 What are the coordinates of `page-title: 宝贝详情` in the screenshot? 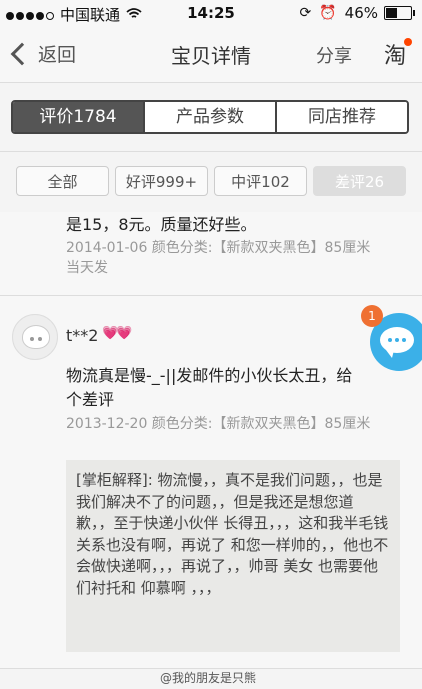 It's located at (211, 56).